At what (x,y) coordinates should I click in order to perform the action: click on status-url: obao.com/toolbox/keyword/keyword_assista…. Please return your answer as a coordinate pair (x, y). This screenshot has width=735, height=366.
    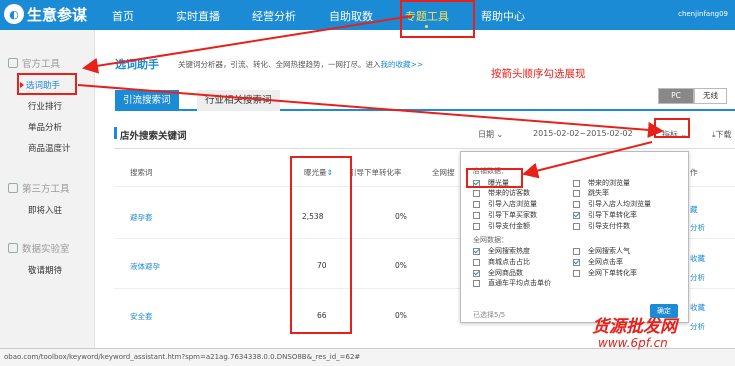
    Looking at the image, I should click on (182, 357).